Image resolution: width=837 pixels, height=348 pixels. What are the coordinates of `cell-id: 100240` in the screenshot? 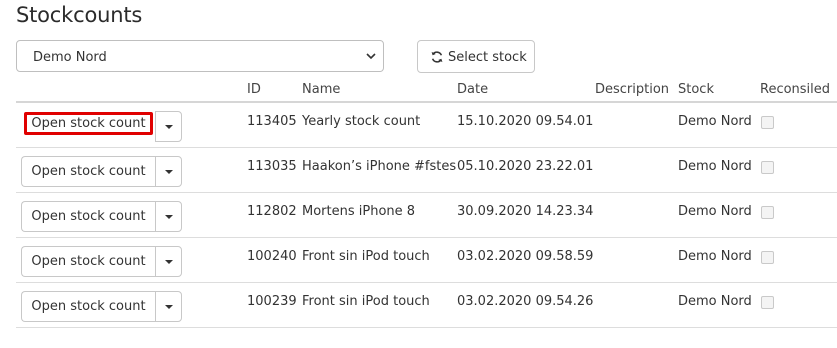 It's located at (272, 256).